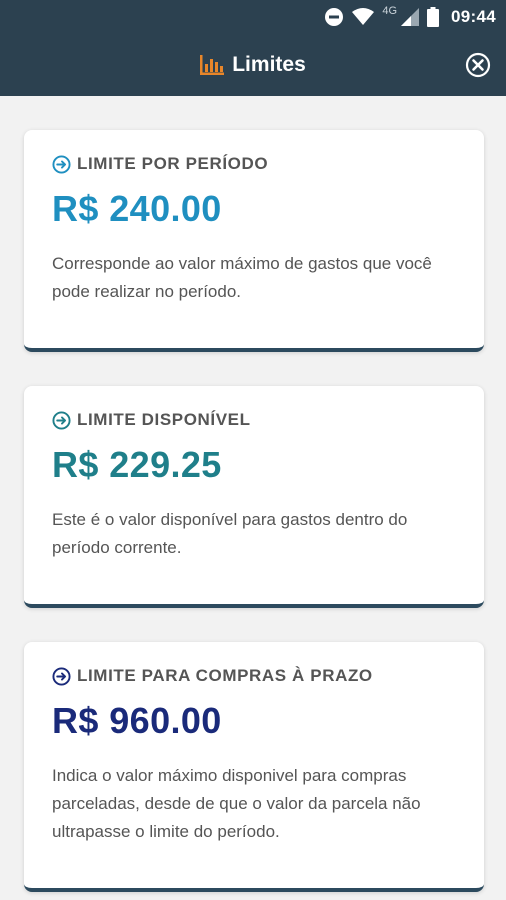 The image size is (506, 900). I want to click on network-type-label: 4G, so click(390, 11).